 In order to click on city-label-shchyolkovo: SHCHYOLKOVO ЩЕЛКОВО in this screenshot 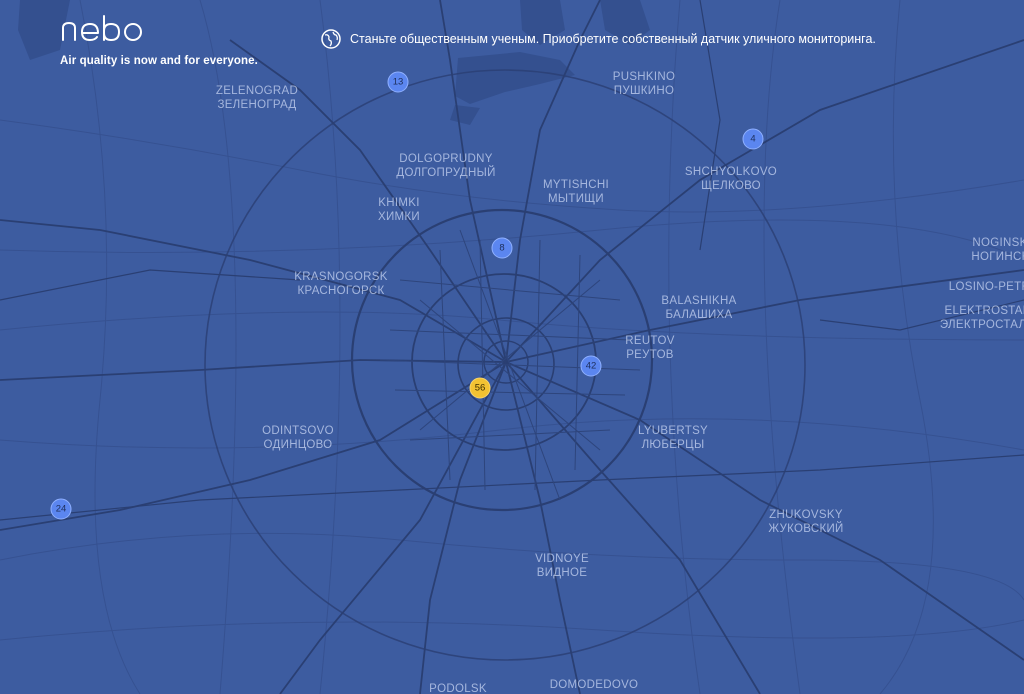, I will do `click(731, 179)`.